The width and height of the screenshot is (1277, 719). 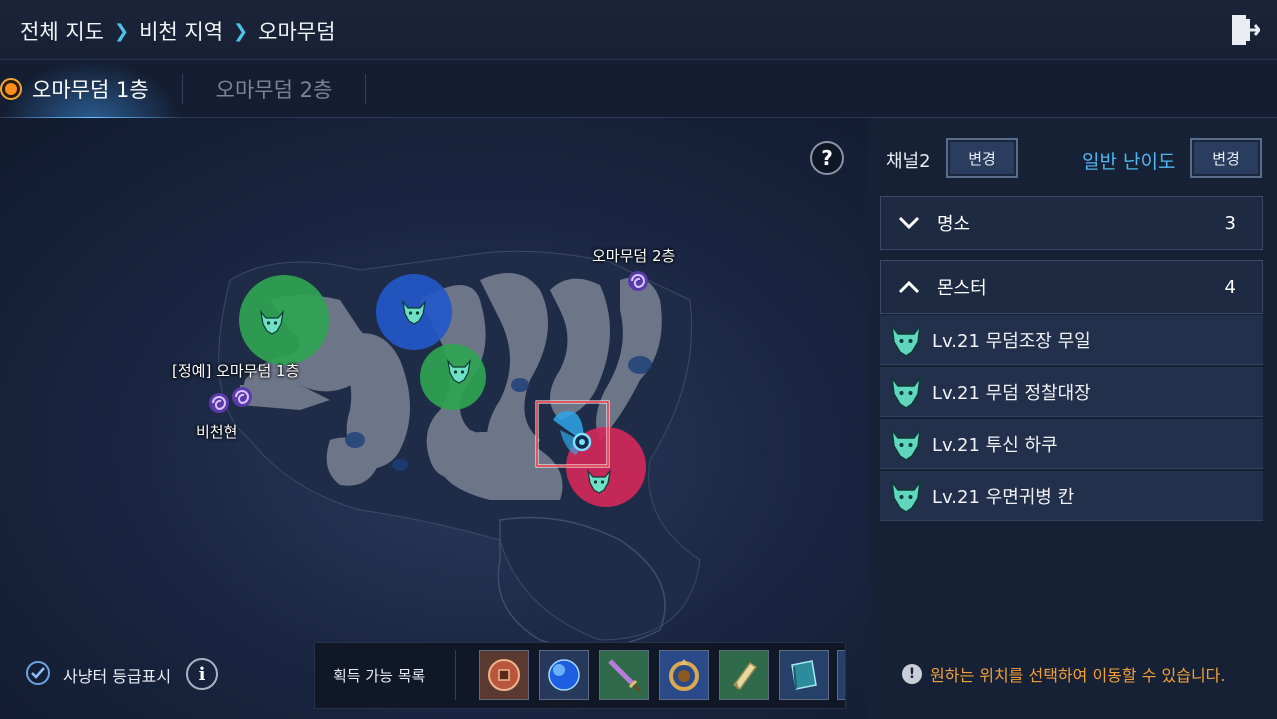 What do you see at coordinates (1129, 162) in the screenshot?
I see `difficulty-label: 일반 난이도` at bounding box center [1129, 162].